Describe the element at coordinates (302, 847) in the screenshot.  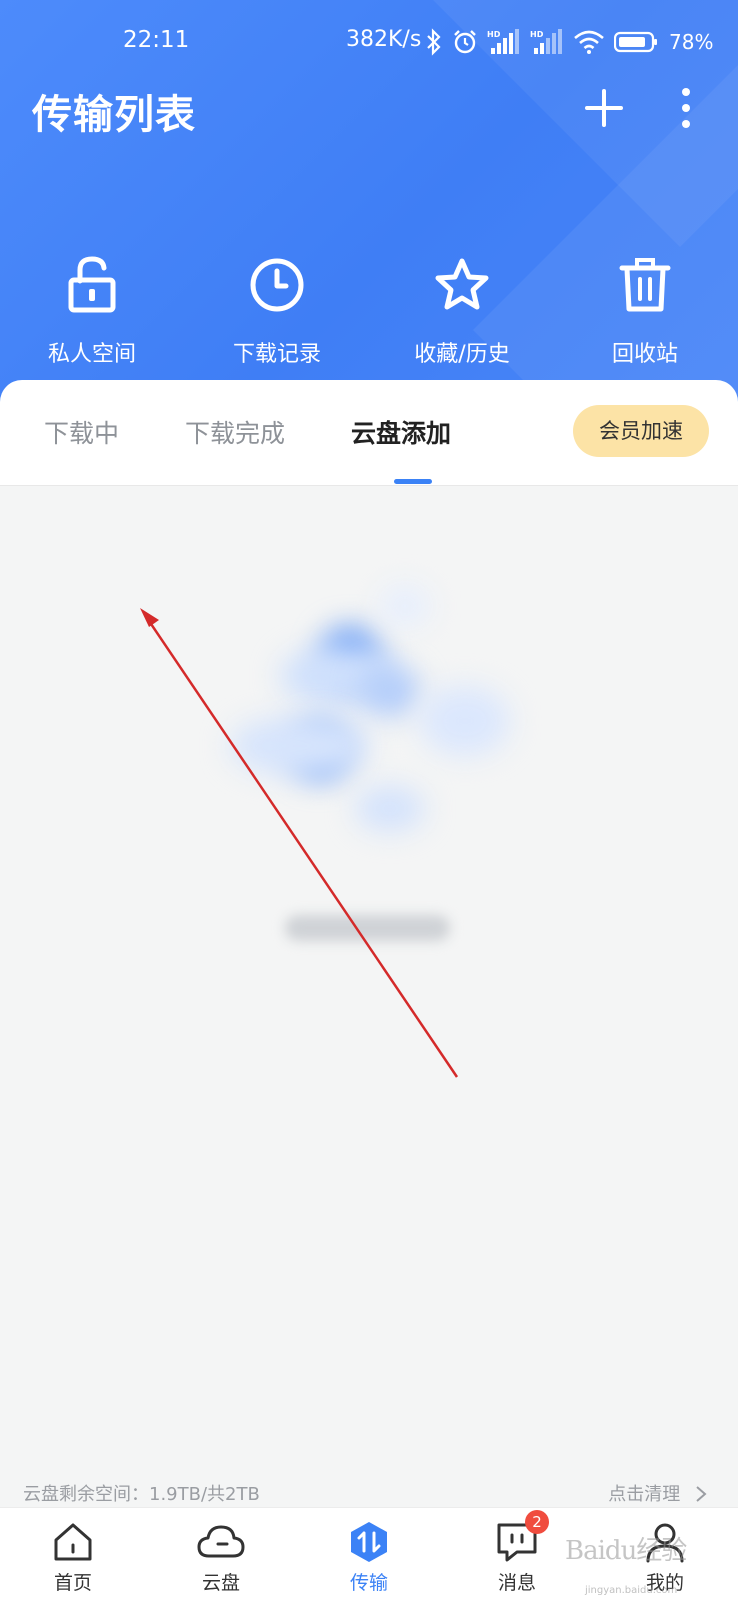
I see `annotation-arrow` at that location.